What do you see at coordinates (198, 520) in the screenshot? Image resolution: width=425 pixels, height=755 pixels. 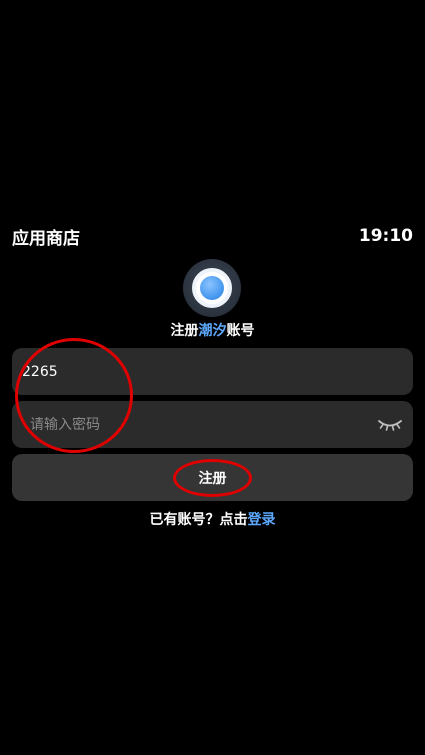 I see `login-prompt-text: 已有账号？点击` at bounding box center [198, 520].